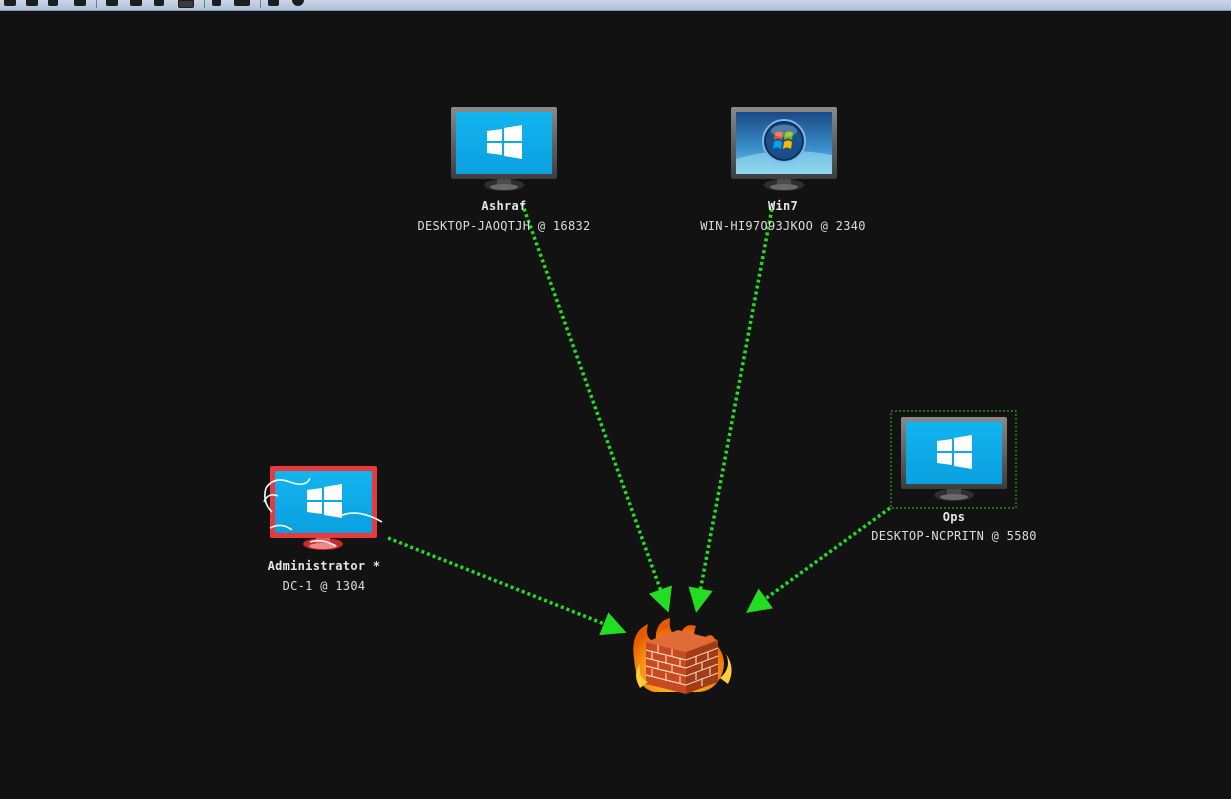  I want to click on node-subtitle-ops: DESKTOP-NCPRITN @ 5580, so click(954, 536).